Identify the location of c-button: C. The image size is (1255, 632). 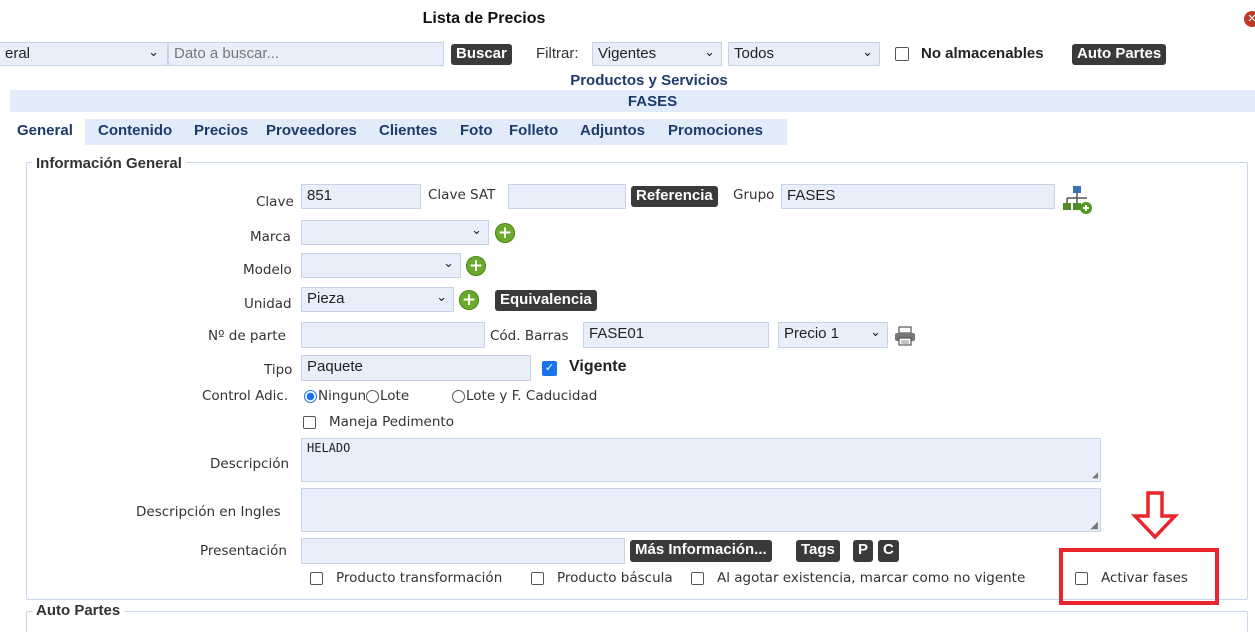
(888, 551).